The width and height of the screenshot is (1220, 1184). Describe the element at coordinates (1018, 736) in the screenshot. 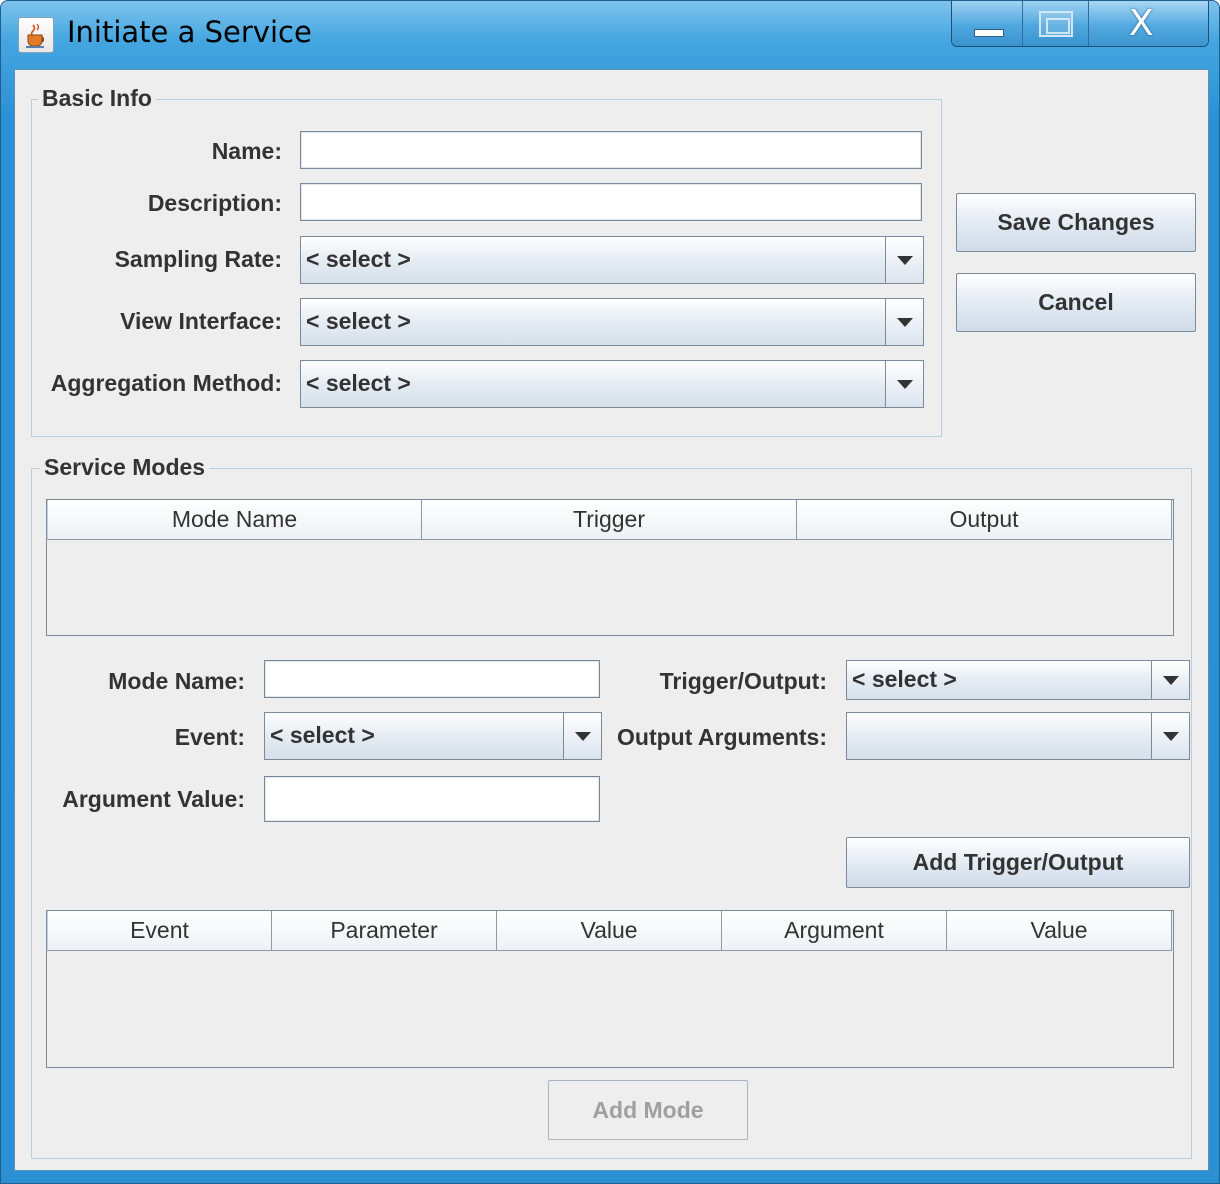

I see `output-arguments-select` at that location.